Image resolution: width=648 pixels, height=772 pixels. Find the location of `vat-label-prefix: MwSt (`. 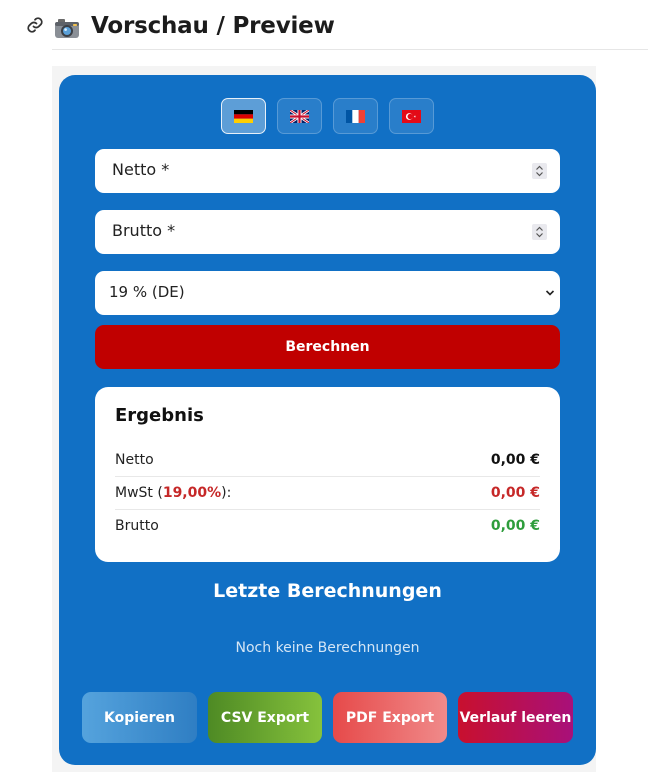

vat-label-prefix: MwSt ( is located at coordinates (139, 493).